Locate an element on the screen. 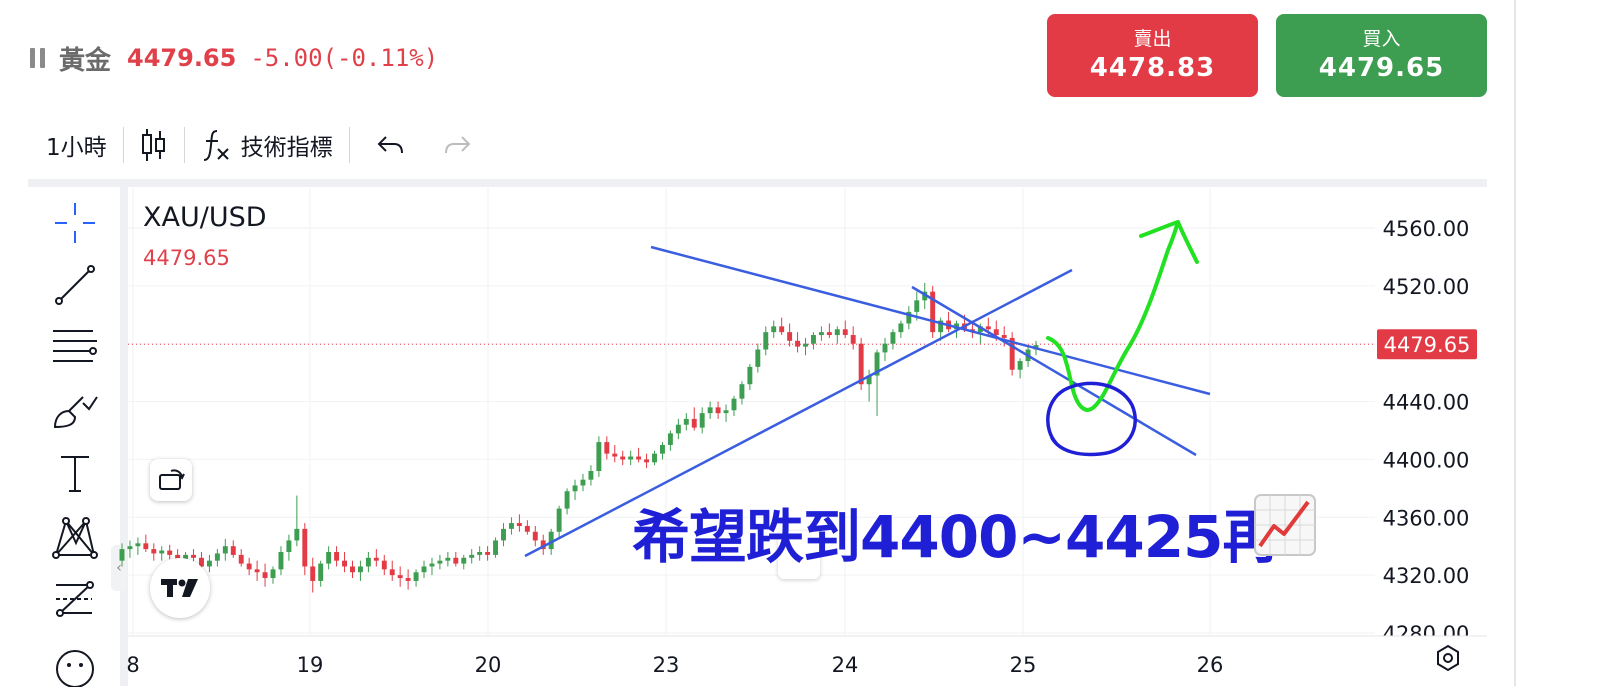 The height and width of the screenshot is (690, 1600). y-axis-label: 4320.00 is located at coordinates (1426, 576).